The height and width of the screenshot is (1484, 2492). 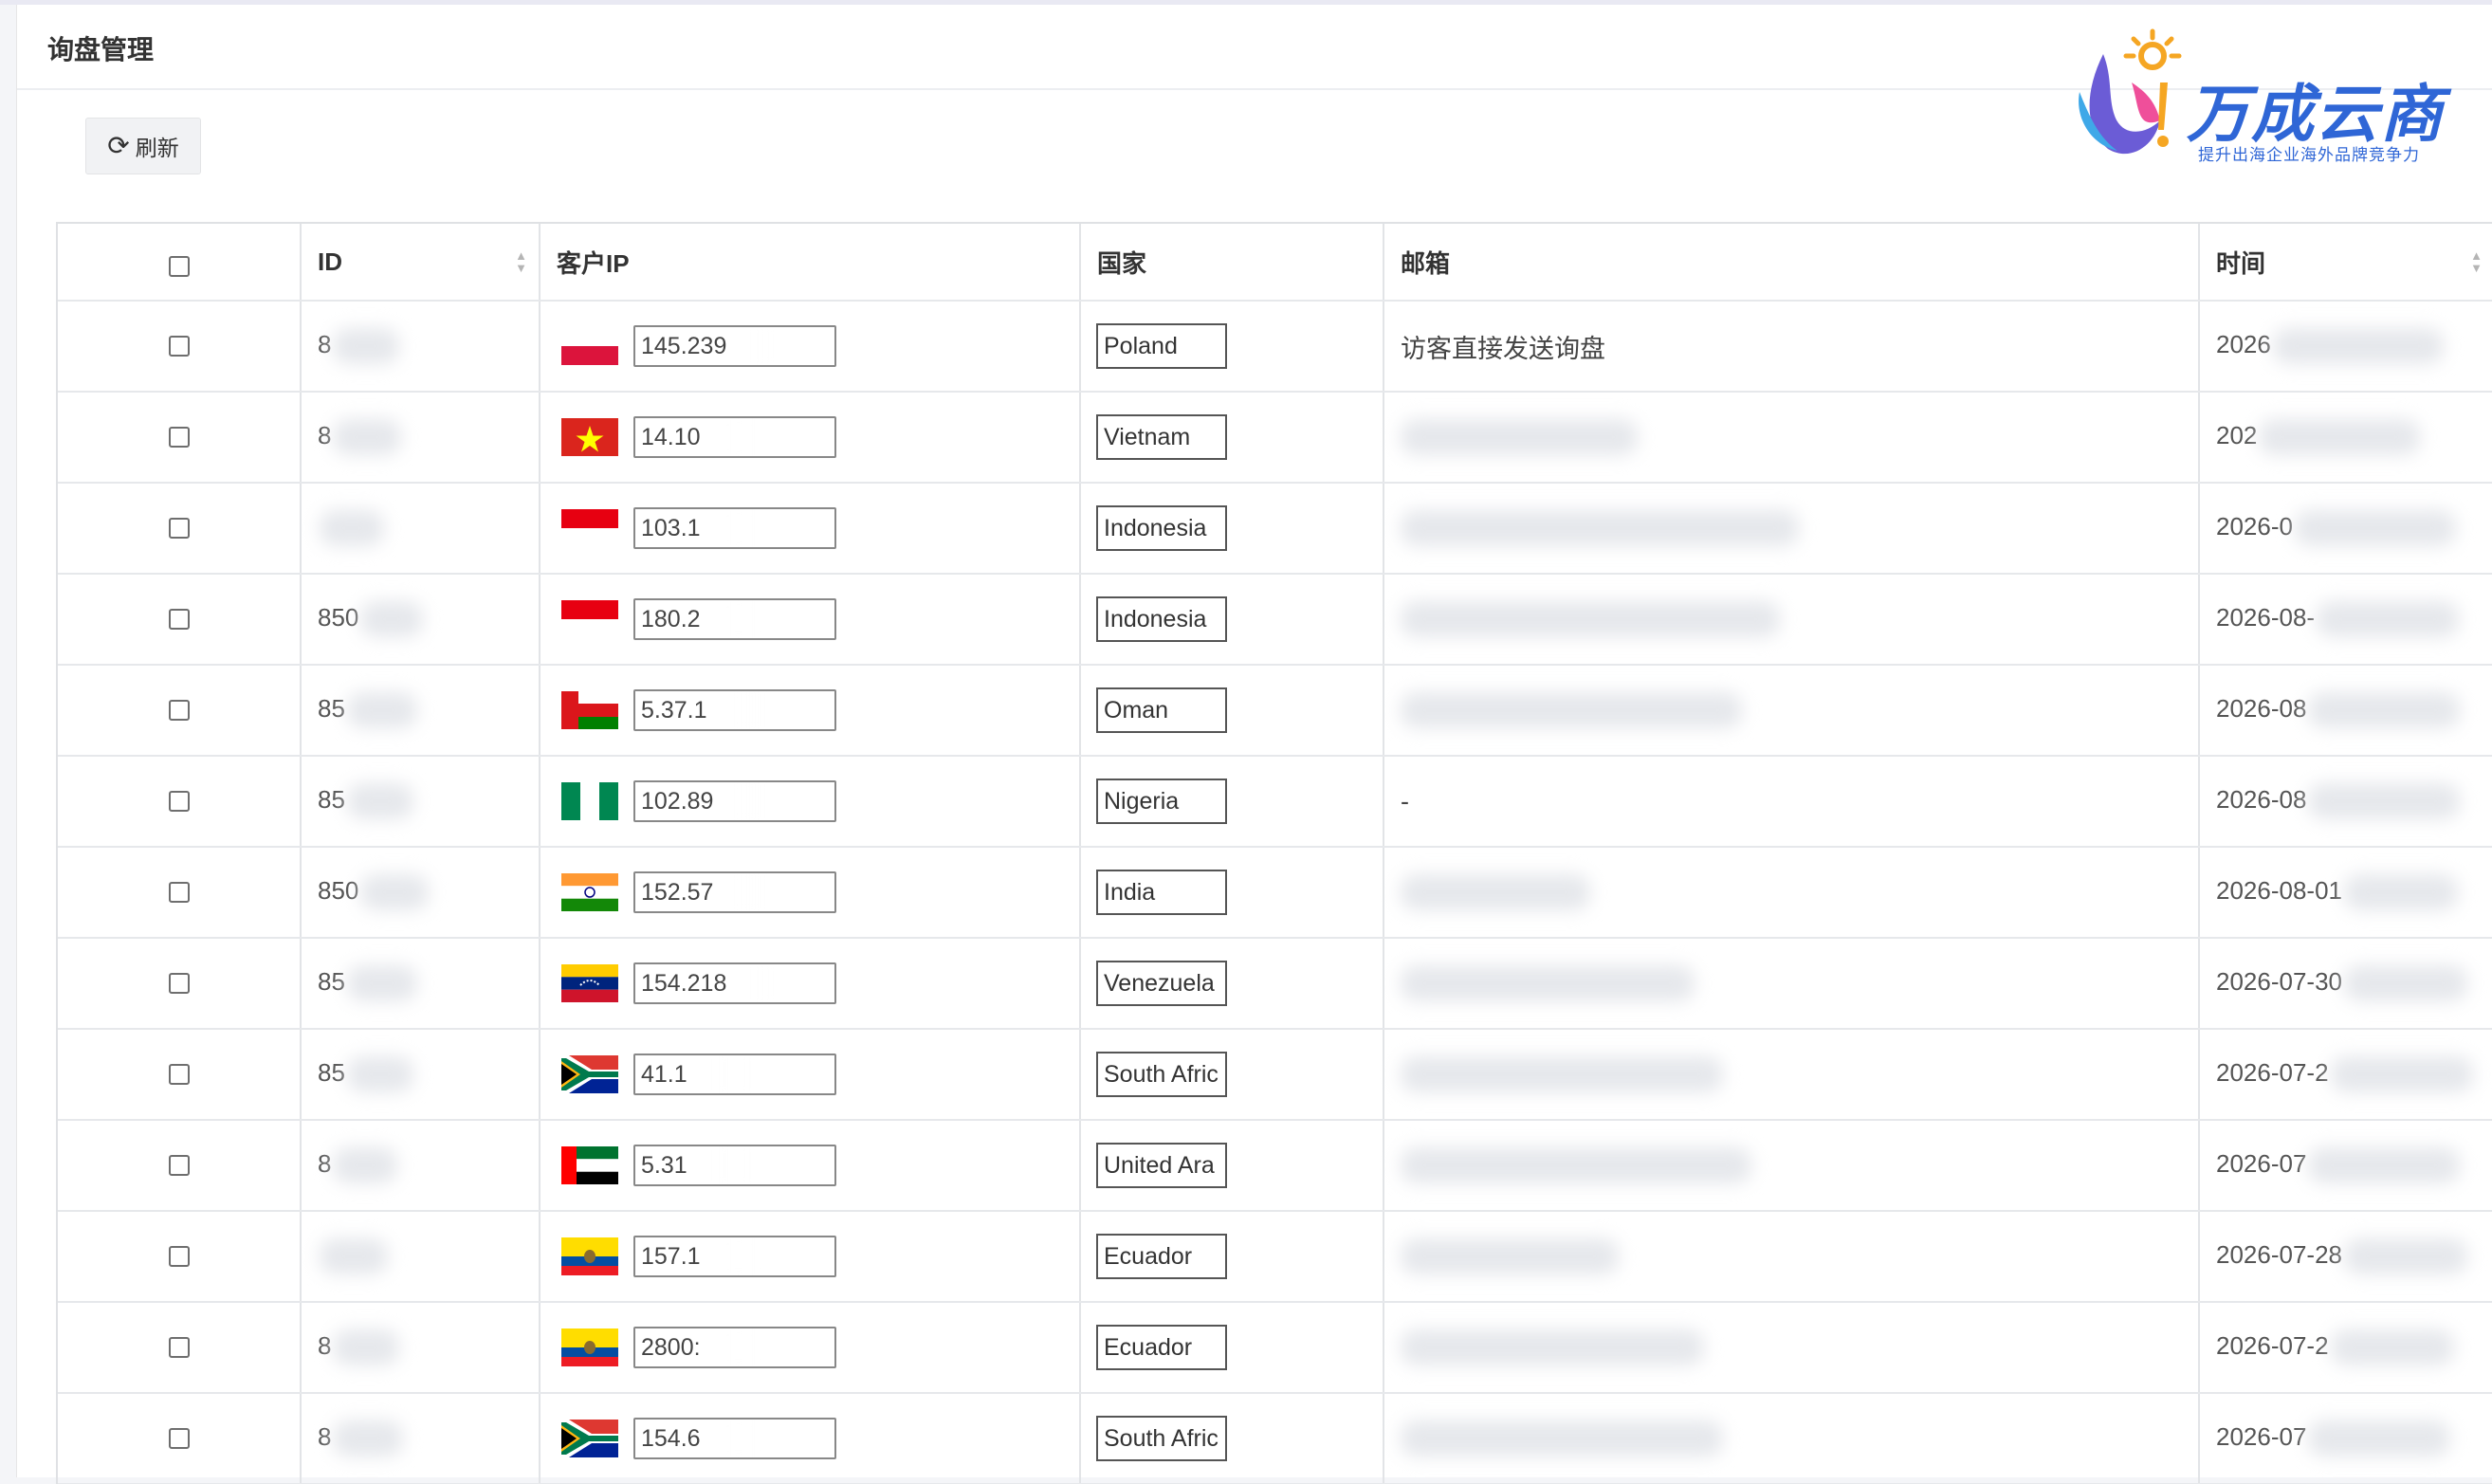 What do you see at coordinates (421, 529) in the screenshot?
I see `id-cell` at bounding box center [421, 529].